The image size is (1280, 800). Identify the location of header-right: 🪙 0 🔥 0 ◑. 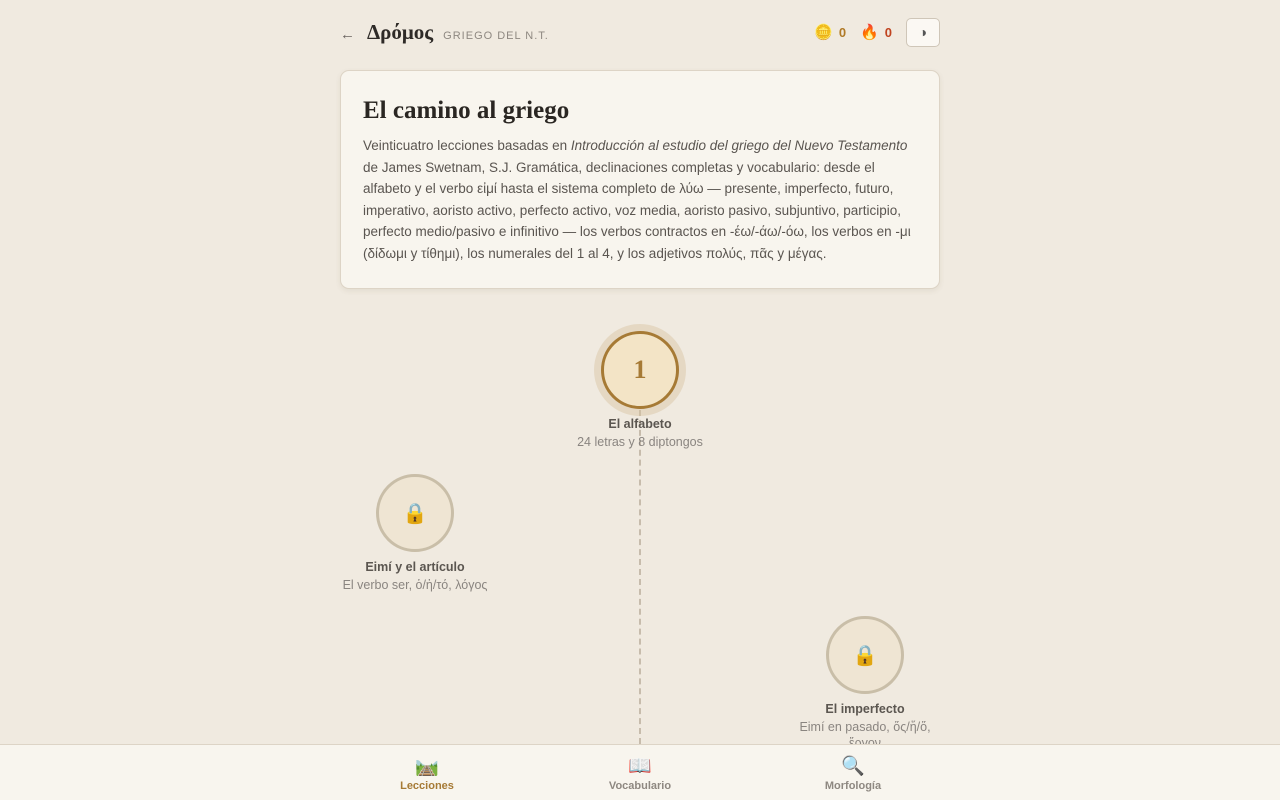
(877, 32).